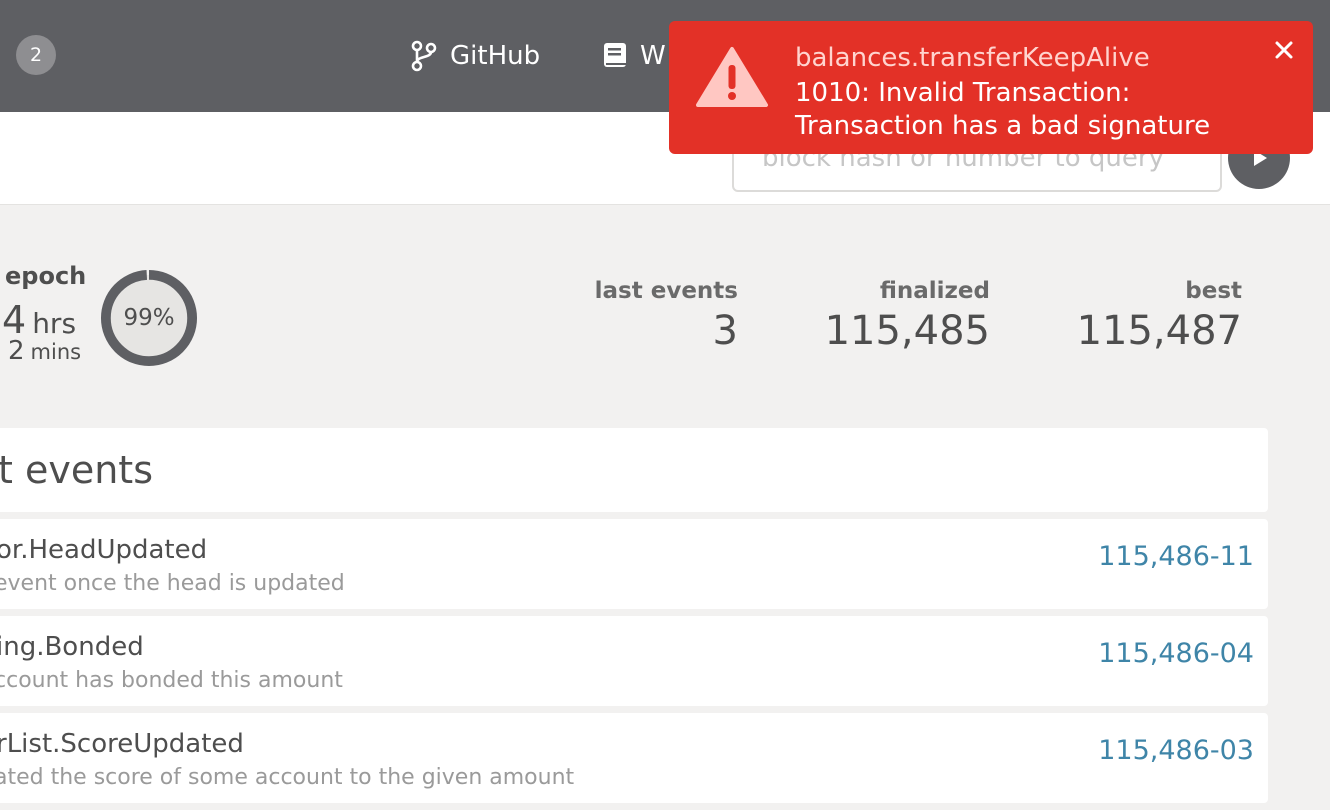  I want to click on github-link: GitHub, so click(475, 56).